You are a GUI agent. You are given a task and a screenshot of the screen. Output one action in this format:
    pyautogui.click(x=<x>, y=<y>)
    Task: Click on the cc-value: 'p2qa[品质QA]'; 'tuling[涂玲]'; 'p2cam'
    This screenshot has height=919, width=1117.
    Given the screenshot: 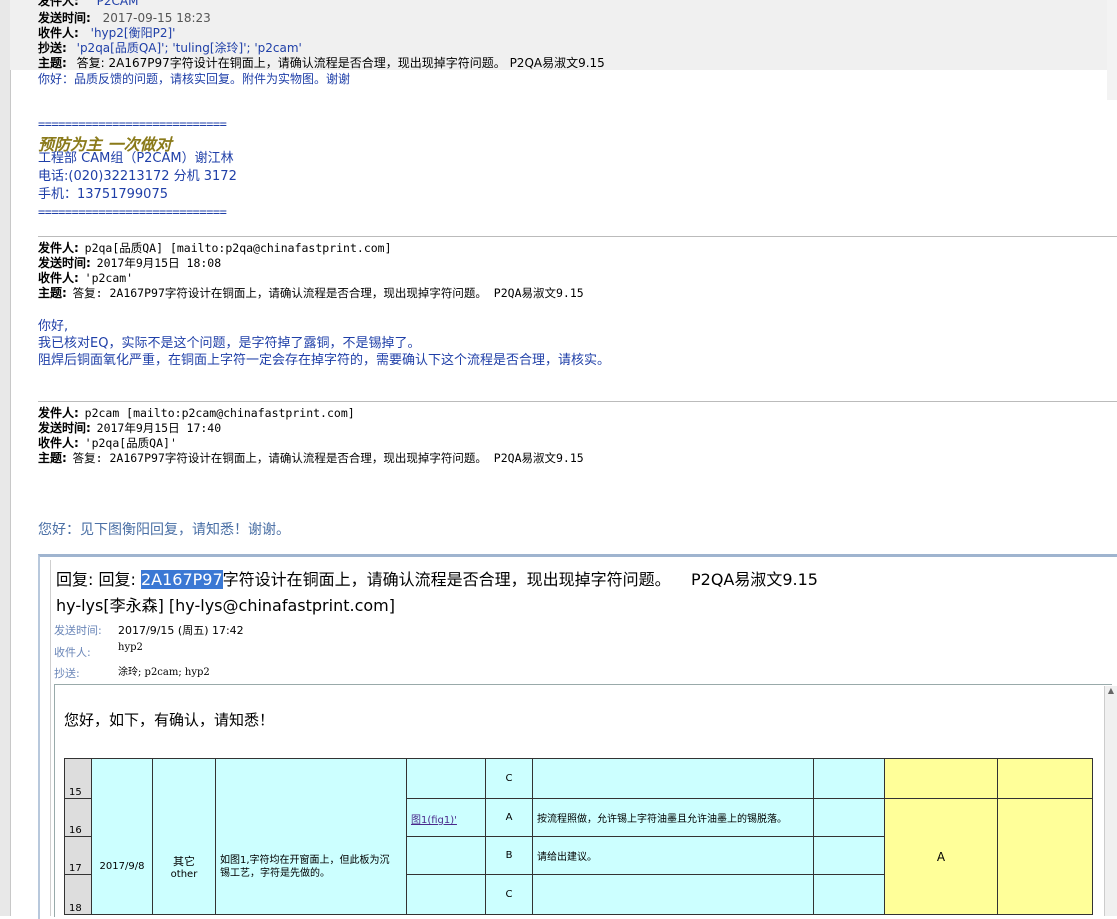 What is the action you would take?
    pyautogui.click(x=189, y=48)
    